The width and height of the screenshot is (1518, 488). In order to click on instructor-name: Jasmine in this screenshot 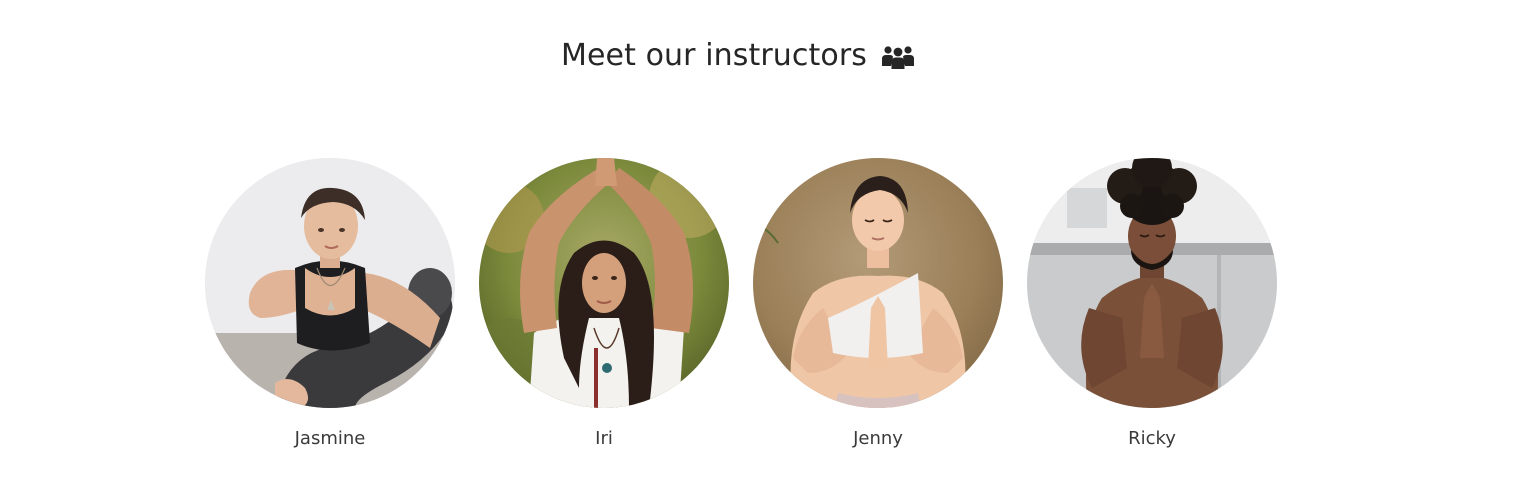, I will do `click(330, 438)`.